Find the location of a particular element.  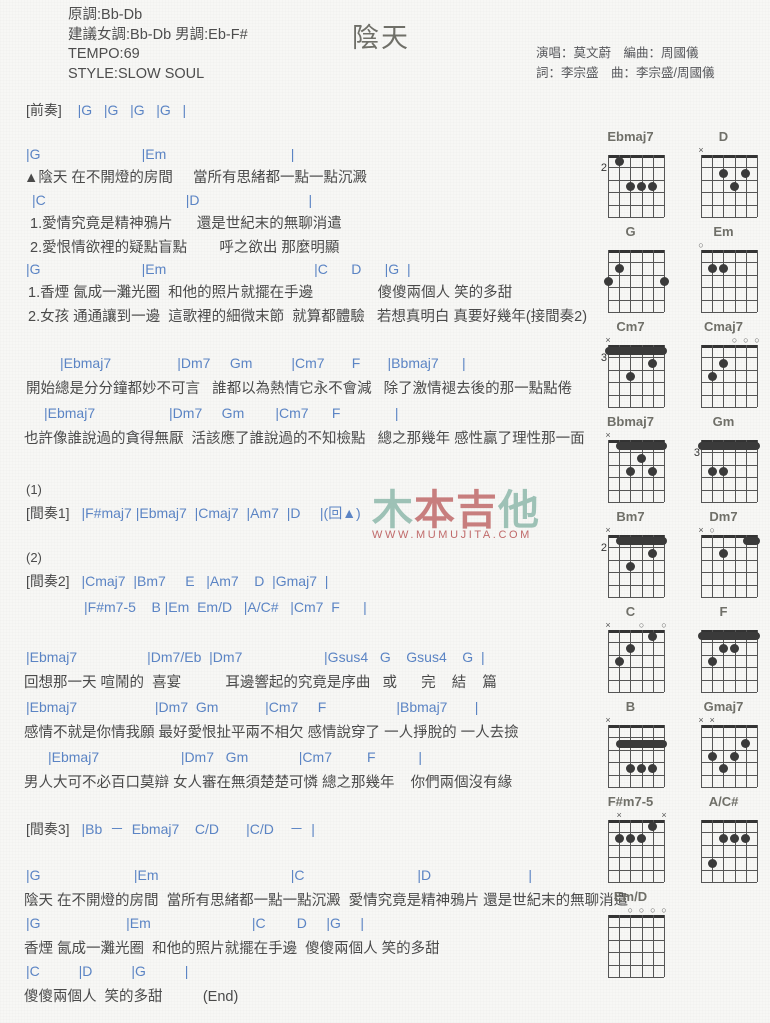

section-label-interlude2: [間奏2] |Cmaj7 |Bm7 E |Am7 D |Gmaj7 | is located at coordinates (177, 581).